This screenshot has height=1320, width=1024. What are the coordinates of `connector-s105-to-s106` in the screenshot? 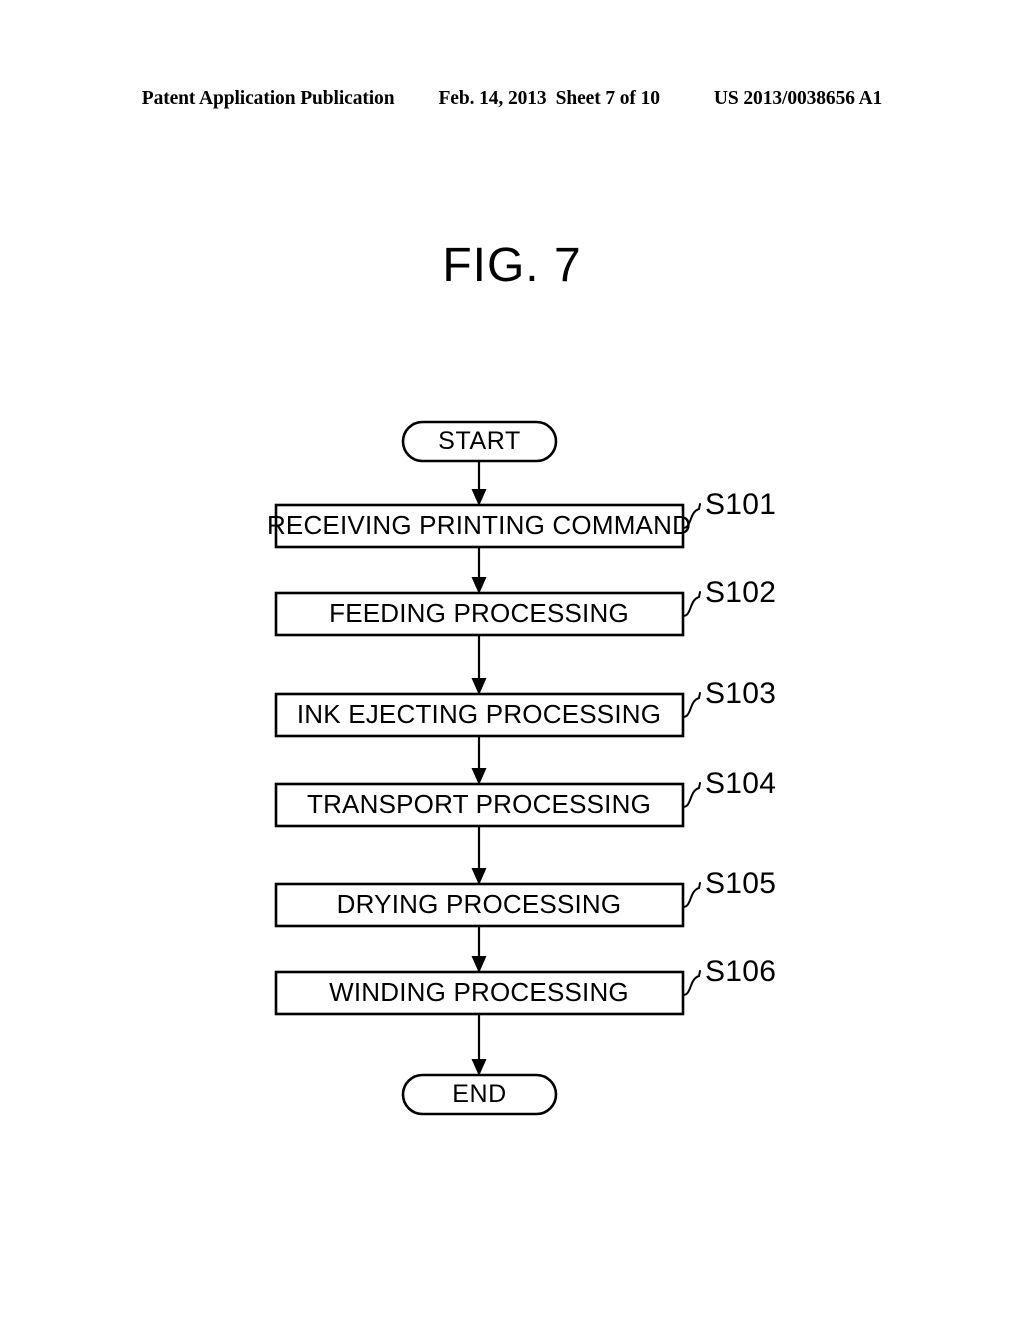 It's located at (479, 949).